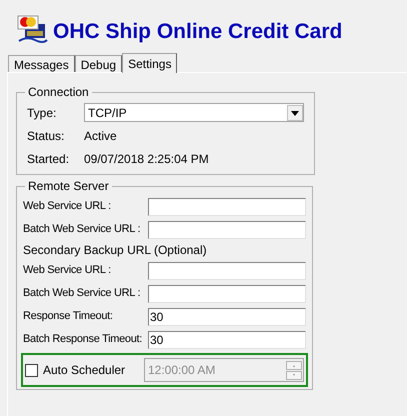 Image resolution: width=407 pixels, height=416 pixels. What do you see at coordinates (107, 113) in the screenshot?
I see `dropdown-value: TCP/IP` at bounding box center [107, 113].